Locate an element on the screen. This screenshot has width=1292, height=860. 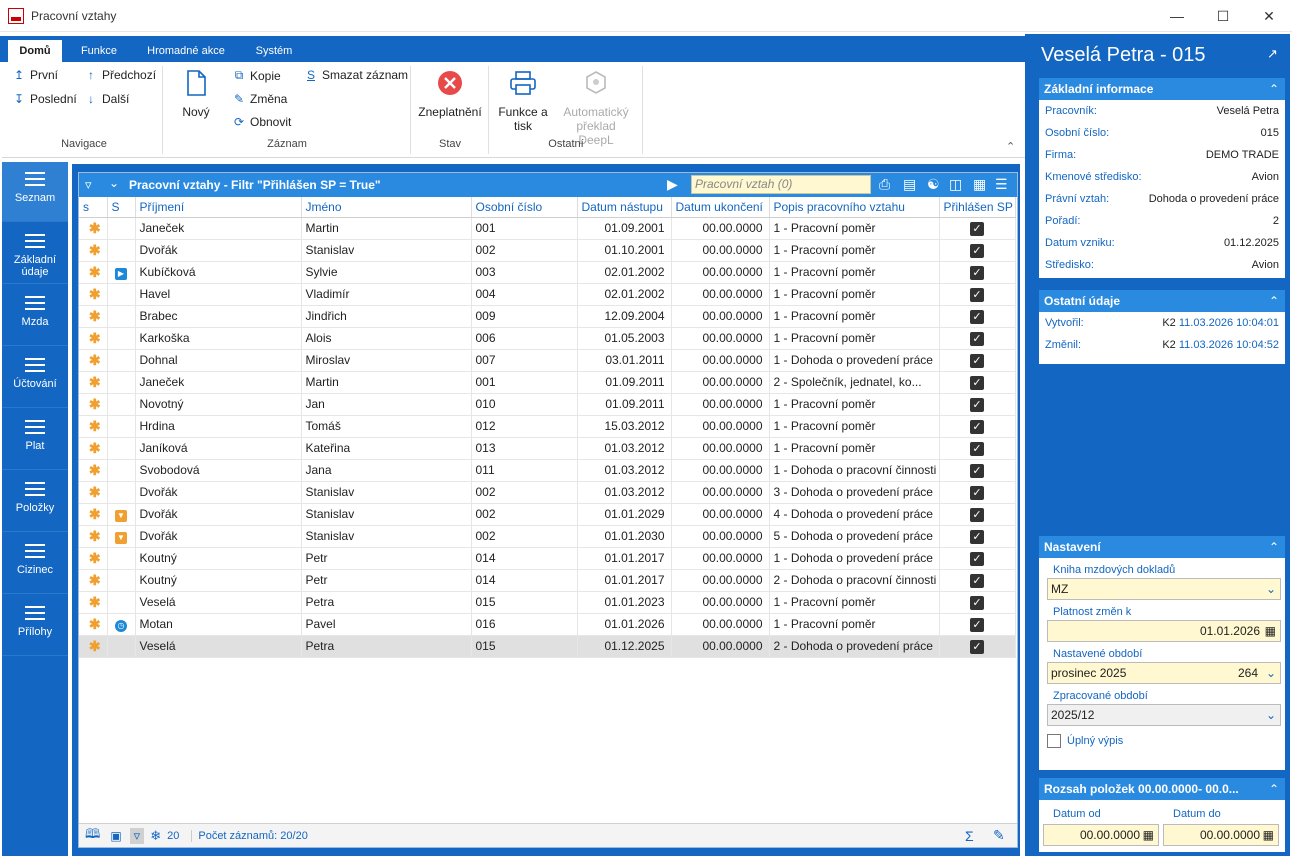
snowflake-icon: ❄ is located at coordinates (155, 836).